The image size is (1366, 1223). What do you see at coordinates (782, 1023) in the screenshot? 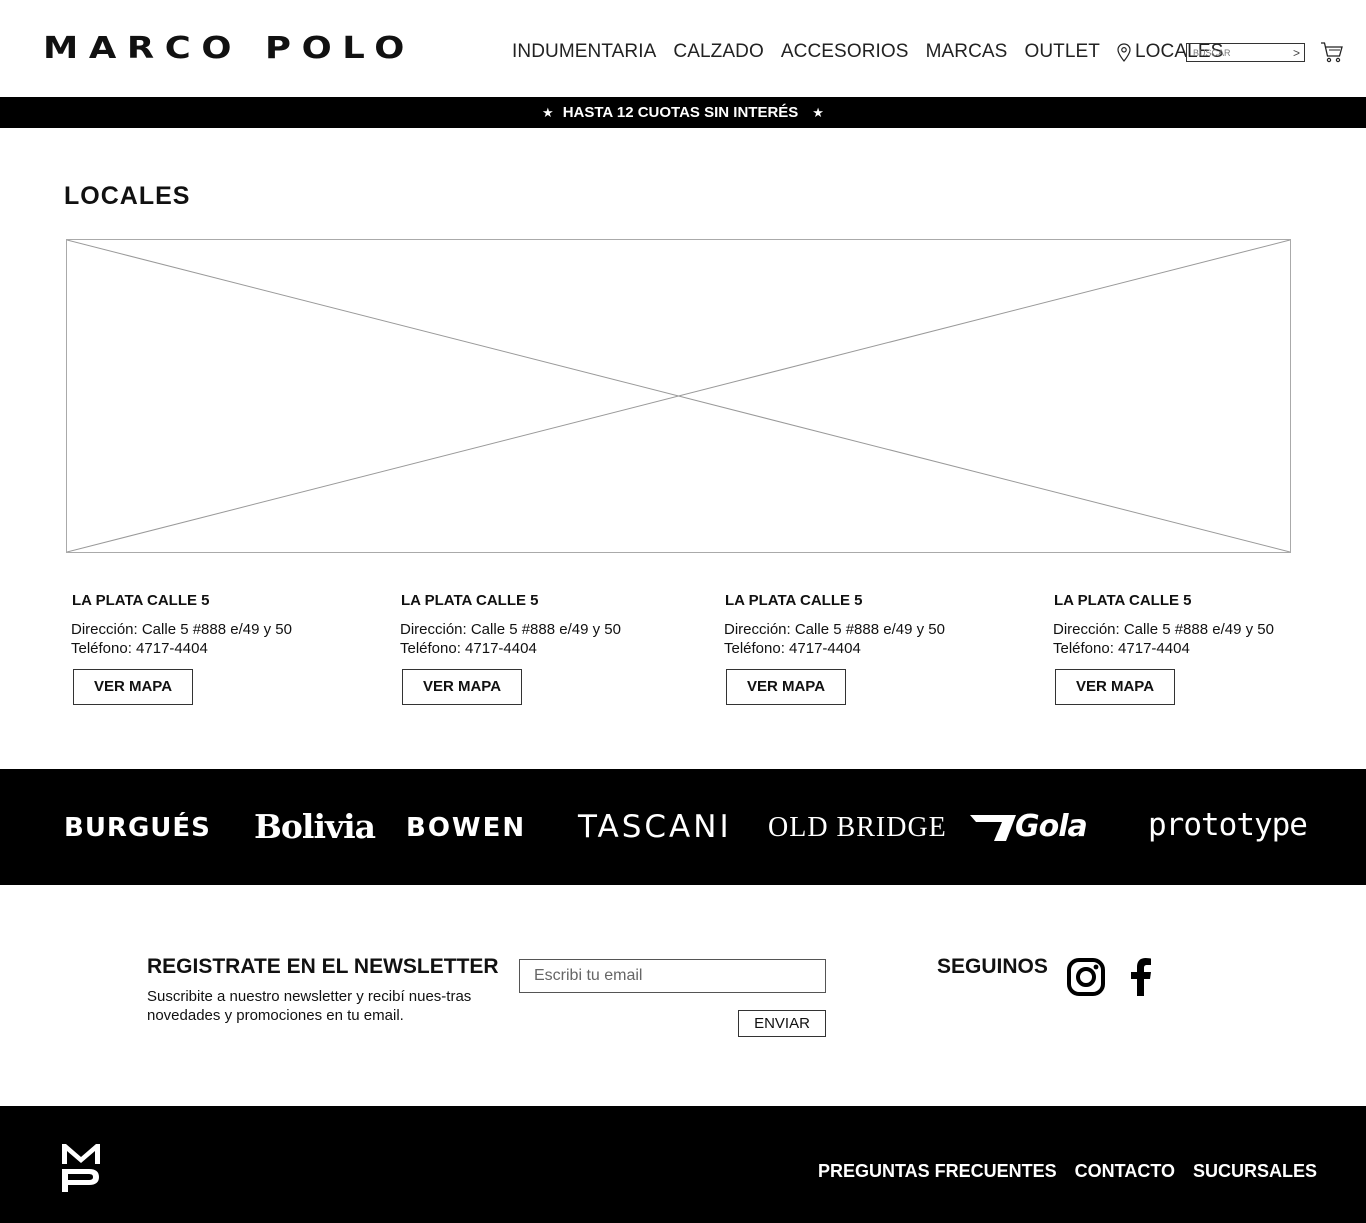
I see `newsletter-submit-button: ENVIAR` at bounding box center [782, 1023].